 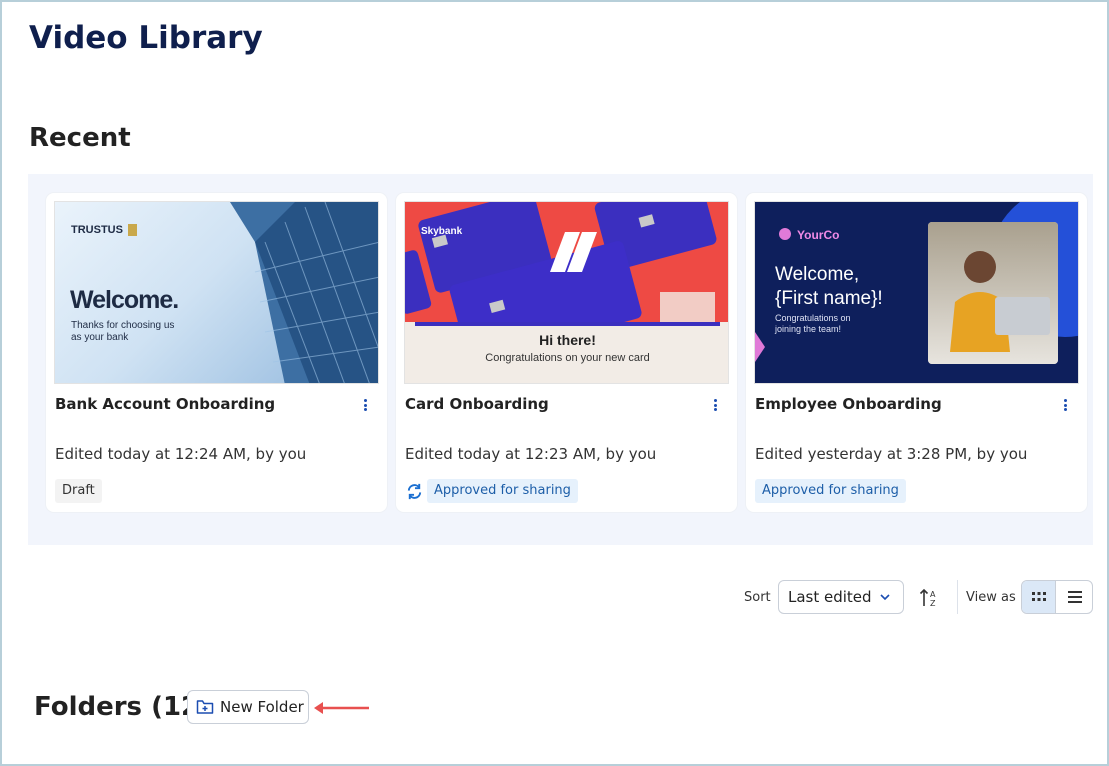 I want to click on new-folder-button: New Folder, so click(x=248, y=707).